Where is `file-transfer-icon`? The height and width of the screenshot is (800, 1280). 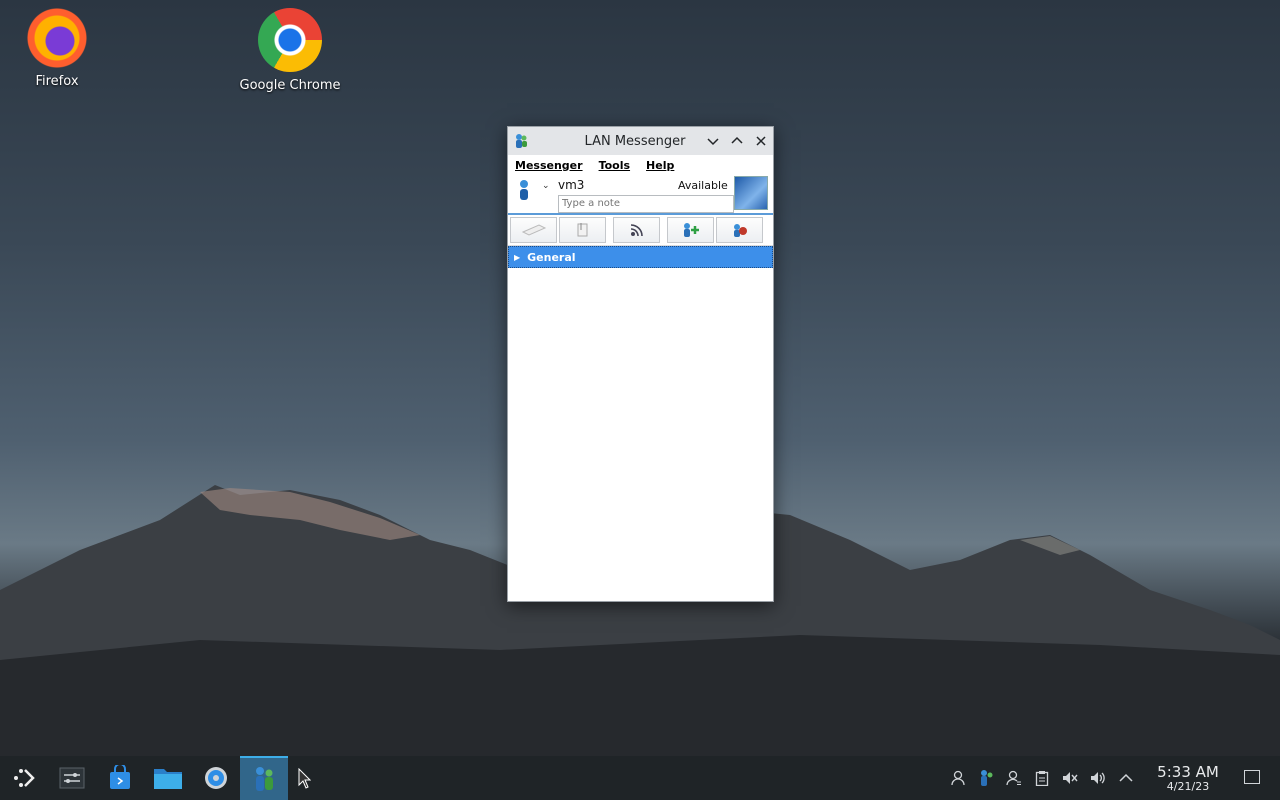
file-transfer-icon is located at coordinates (582, 230).